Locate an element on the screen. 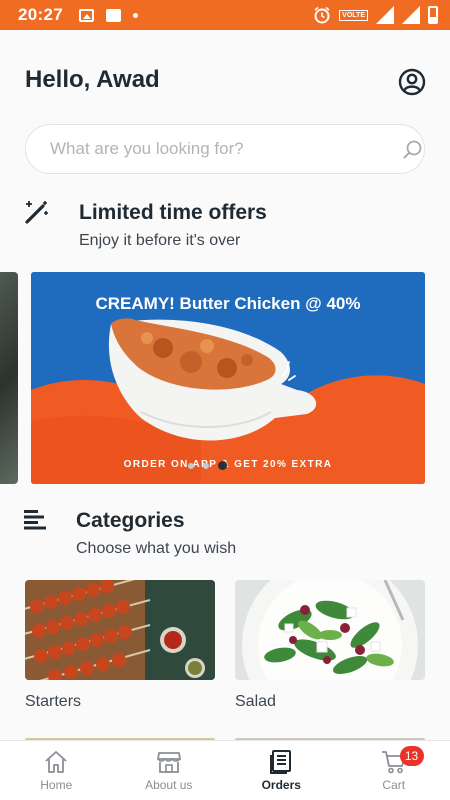 The height and width of the screenshot is (800, 450). cart-count-badge: 13 is located at coordinates (411, 756).